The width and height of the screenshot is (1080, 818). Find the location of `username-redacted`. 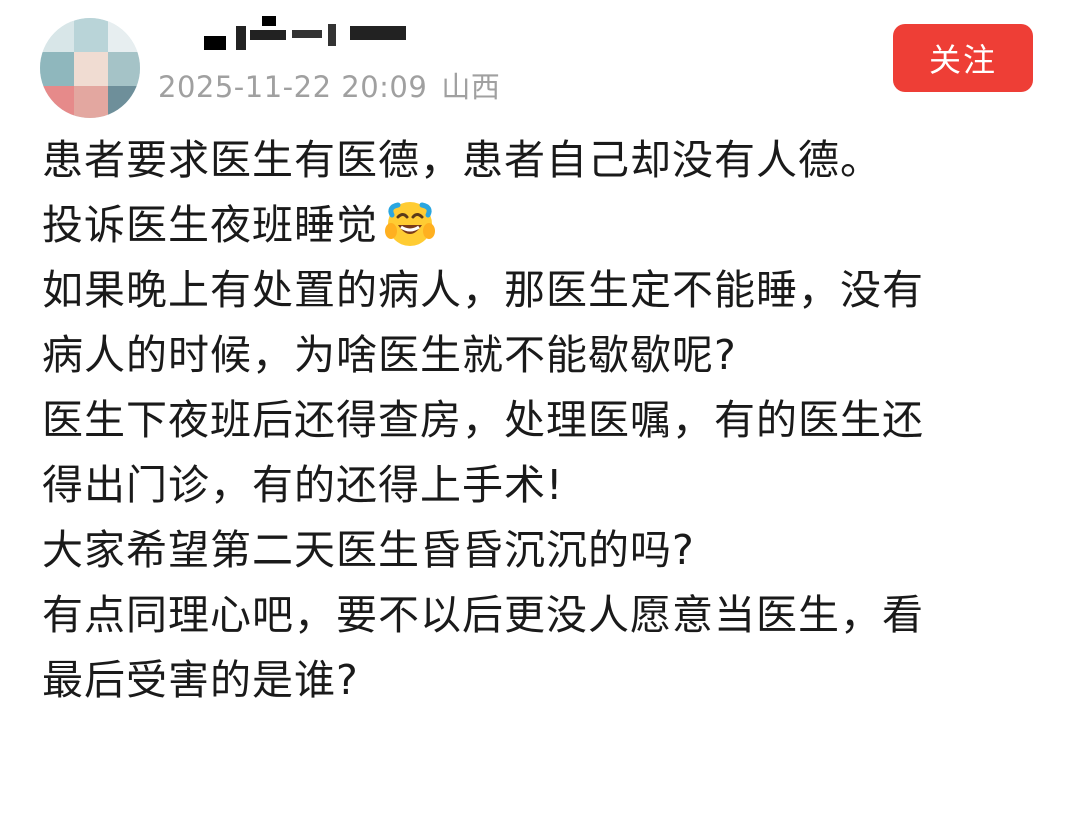

username-redacted is located at coordinates (310, 36).